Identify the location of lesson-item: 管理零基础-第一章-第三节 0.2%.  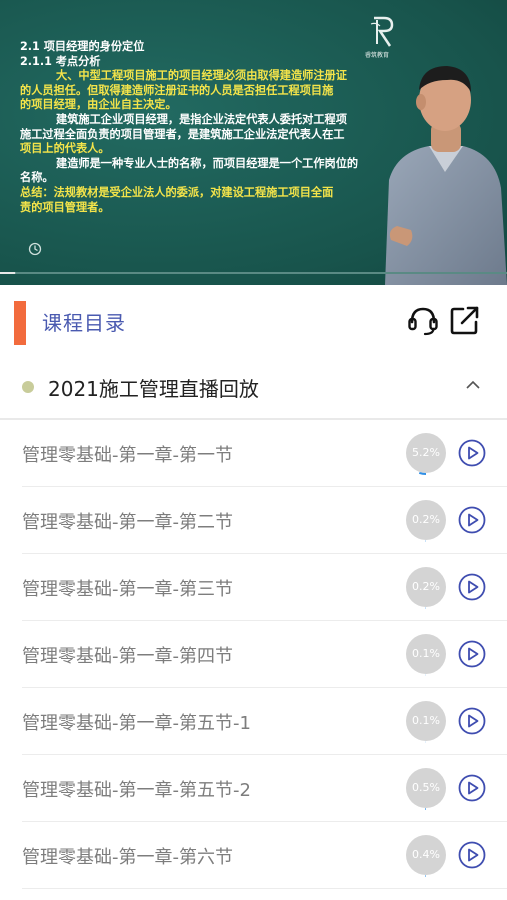
(253, 587).